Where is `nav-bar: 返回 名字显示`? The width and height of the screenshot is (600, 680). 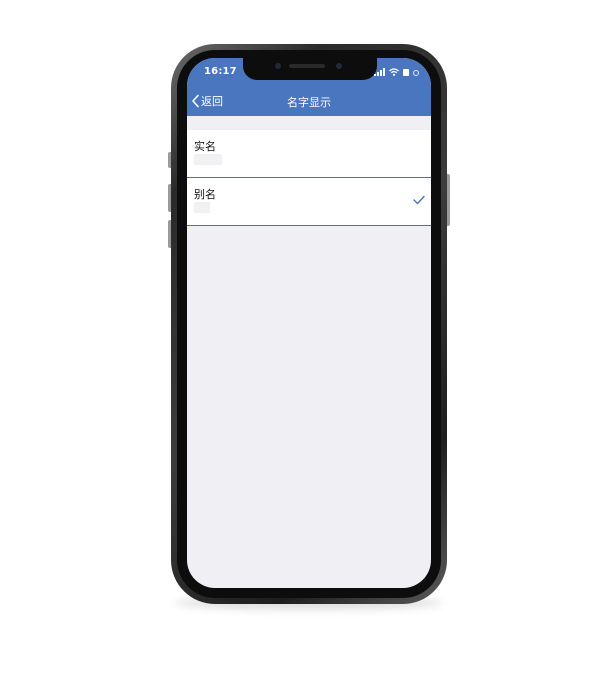
nav-bar: 返回 名字显示 is located at coordinates (309, 101).